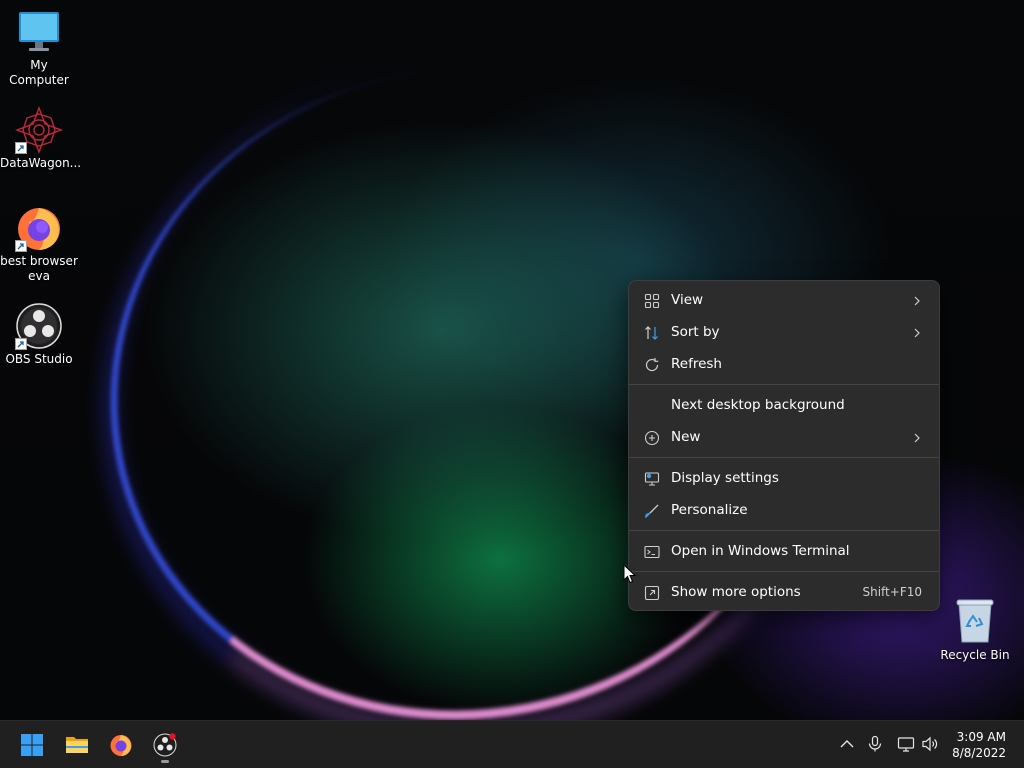 Image resolution: width=1024 pixels, height=768 pixels. I want to click on taskbar-obs-button, so click(165, 745).